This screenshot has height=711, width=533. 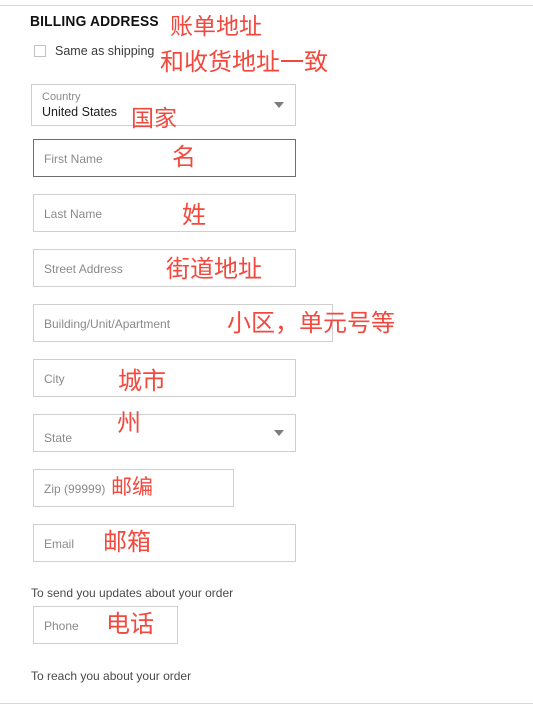 I want to click on state-select: State, so click(x=164, y=433).